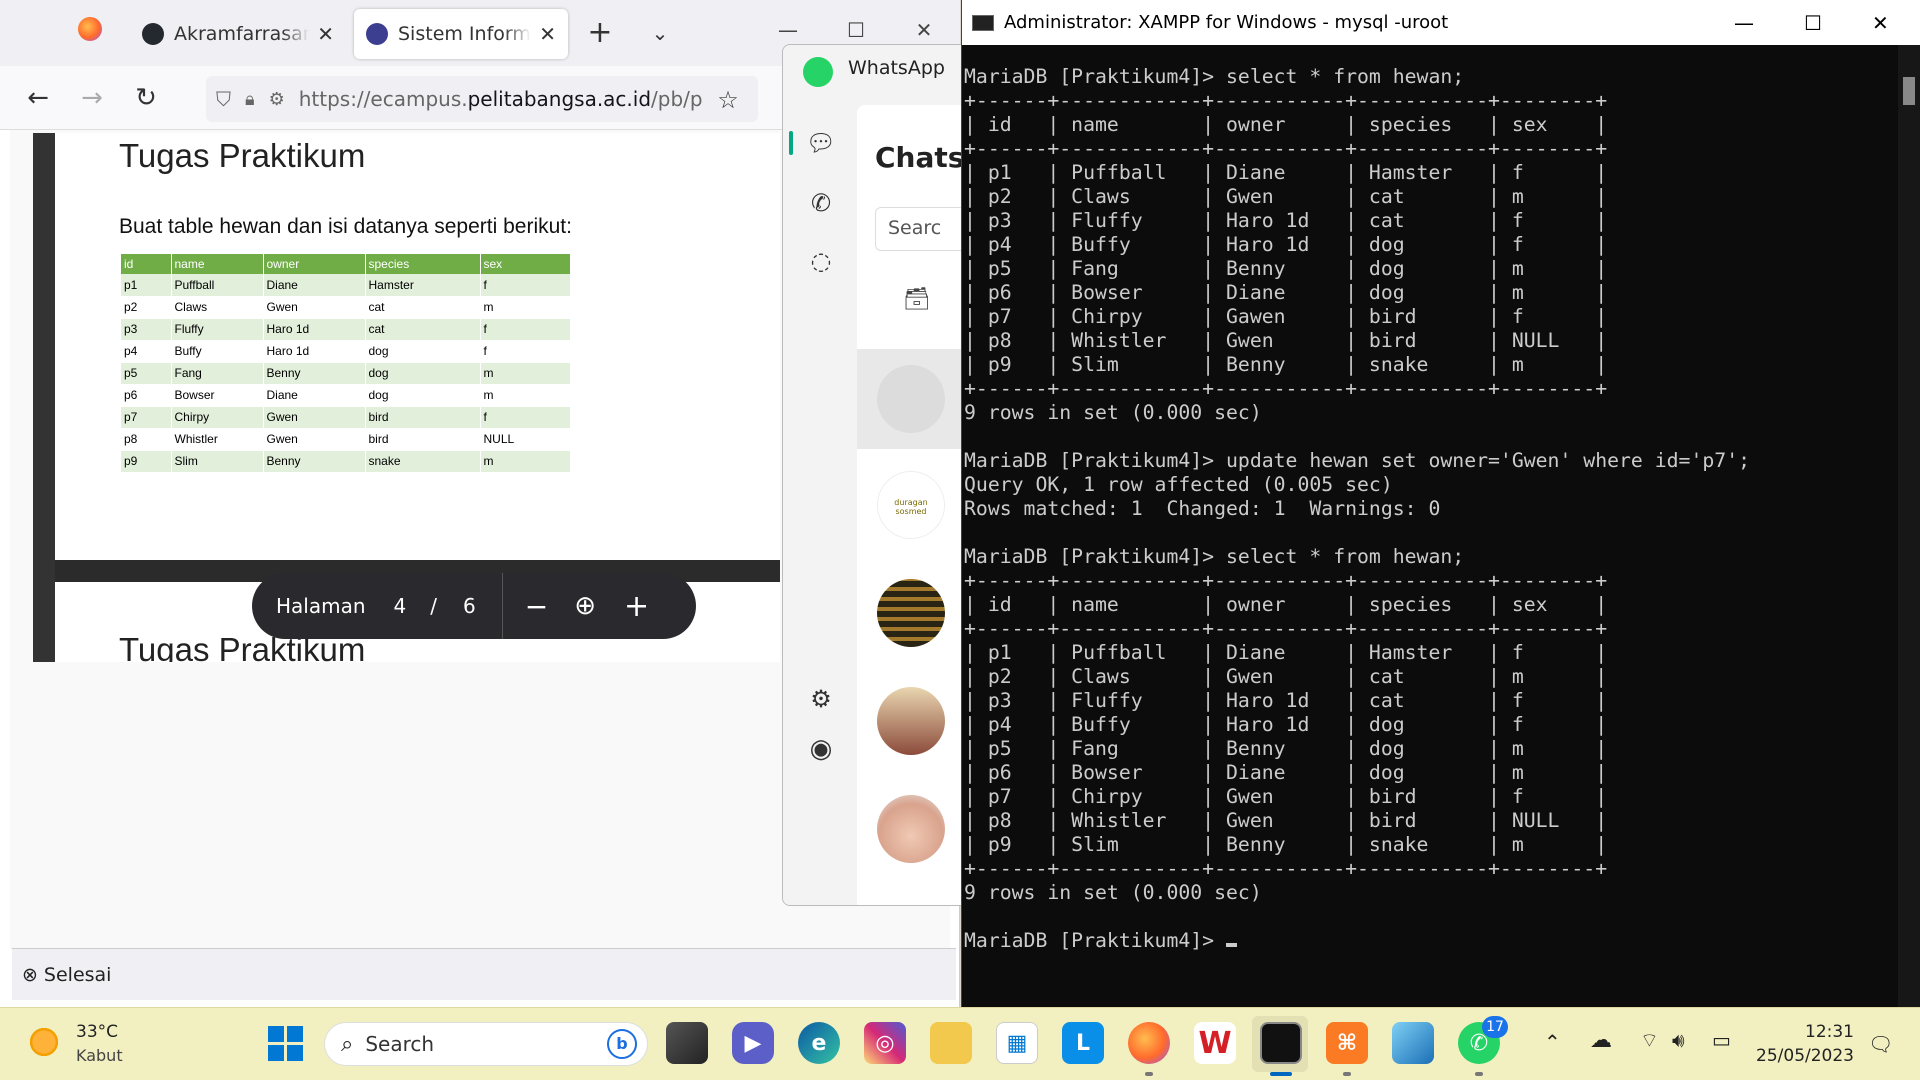 This screenshot has height=1080, width=1920. Describe the element at coordinates (1721, 1040) in the screenshot. I see `battery-icon: ▭` at that location.